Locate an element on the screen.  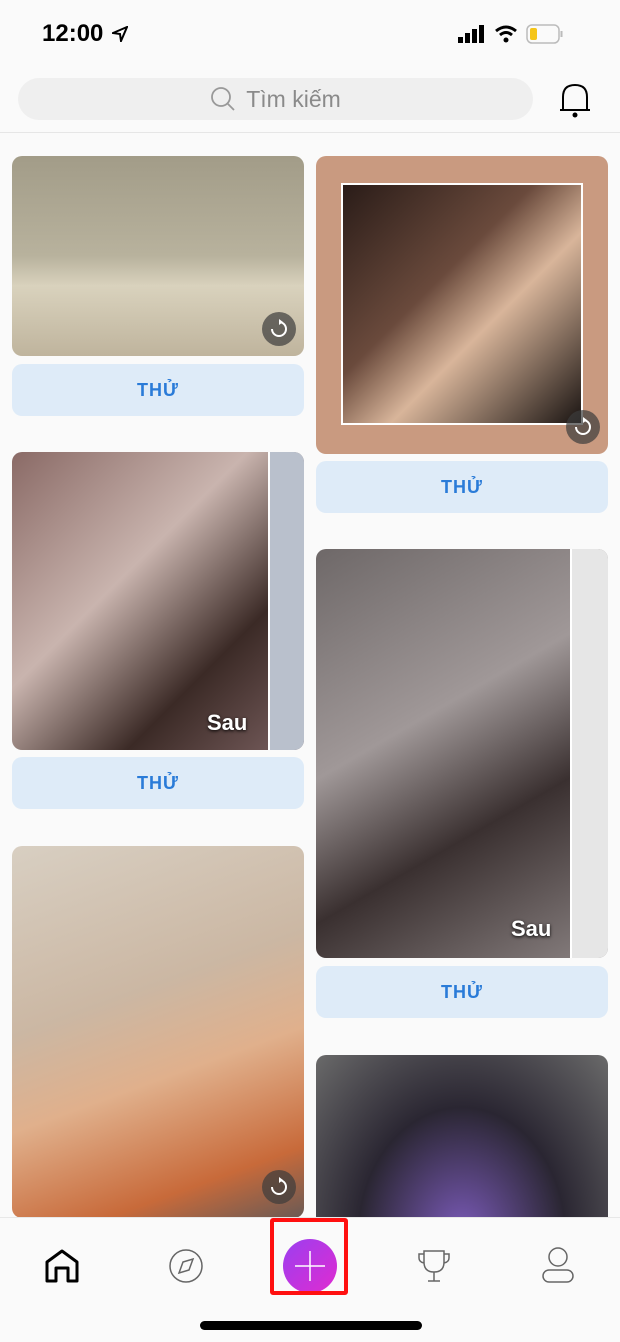
search-icon is located at coordinates (223, 99).